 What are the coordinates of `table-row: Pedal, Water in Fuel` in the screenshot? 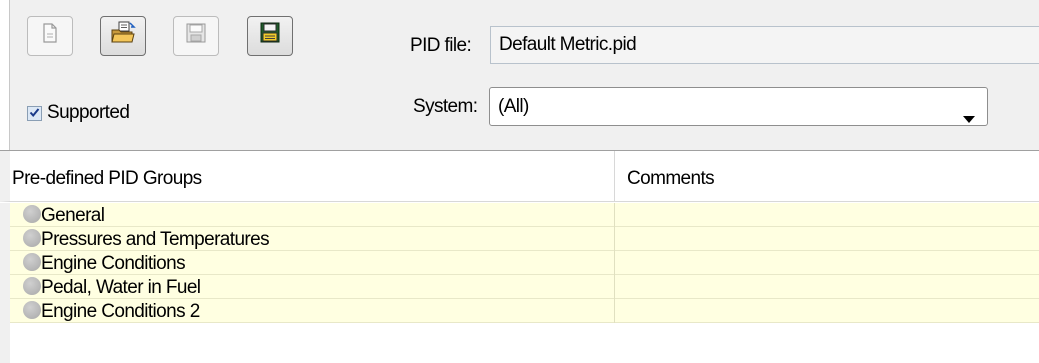 It's located at (524, 287).